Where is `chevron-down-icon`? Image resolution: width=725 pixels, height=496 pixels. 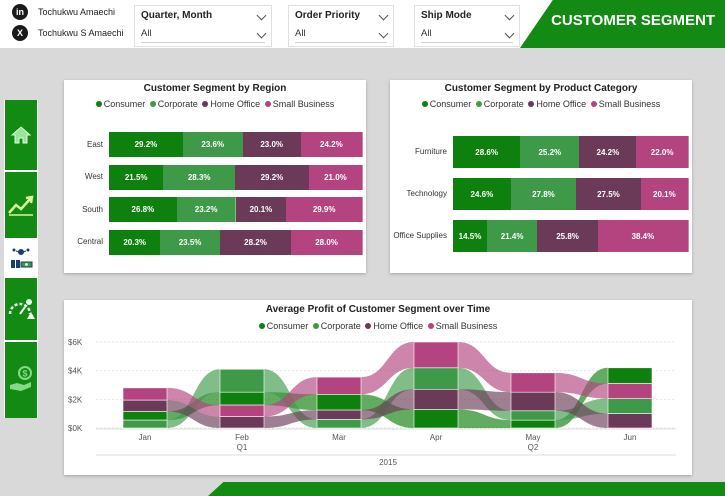 chevron-down-icon is located at coordinates (261, 33).